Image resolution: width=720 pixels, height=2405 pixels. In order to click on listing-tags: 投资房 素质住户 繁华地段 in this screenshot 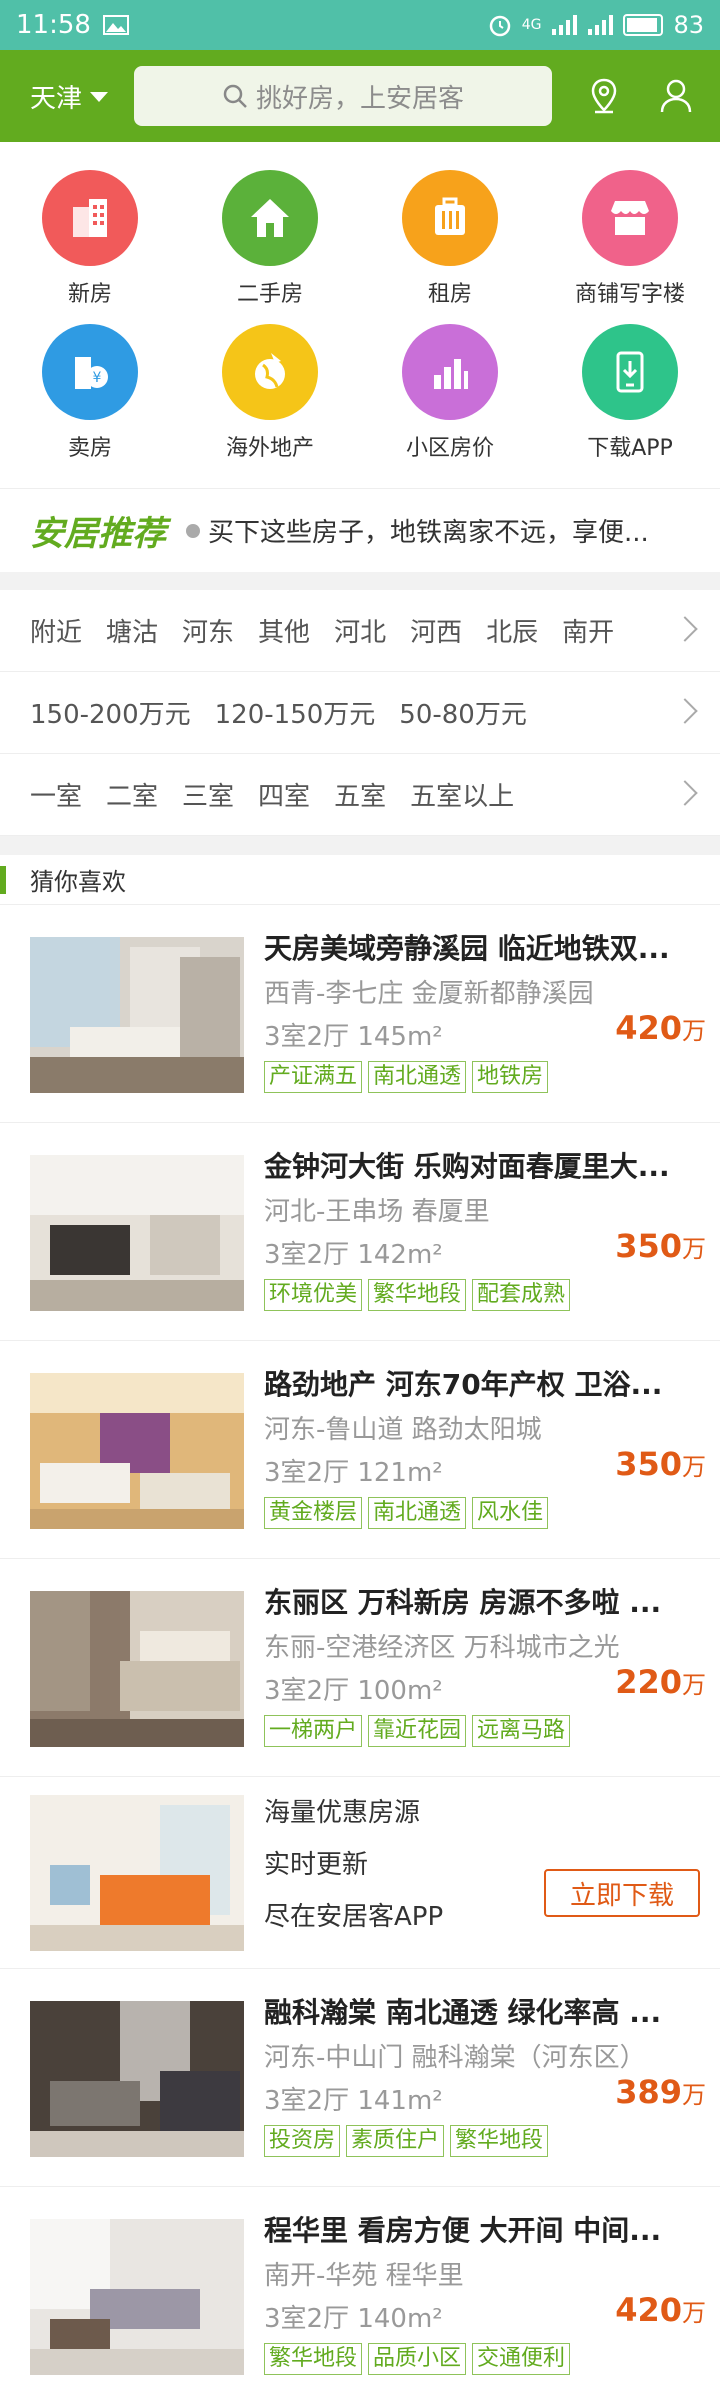, I will do `click(483, 2141)`.